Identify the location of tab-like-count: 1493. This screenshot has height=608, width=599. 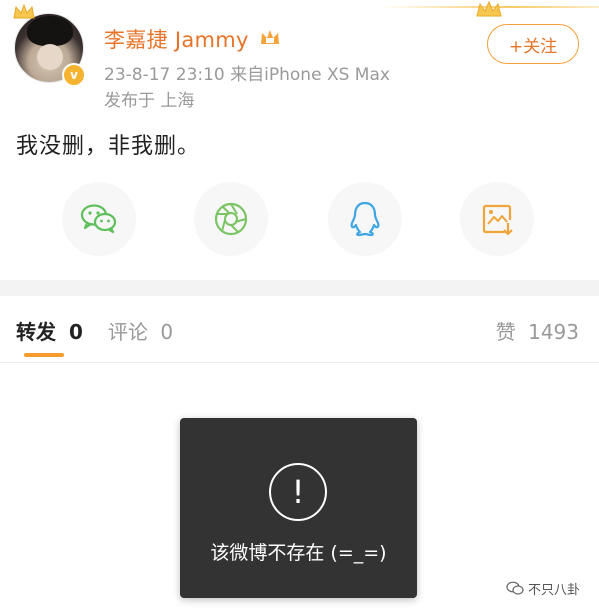
(553, 332).